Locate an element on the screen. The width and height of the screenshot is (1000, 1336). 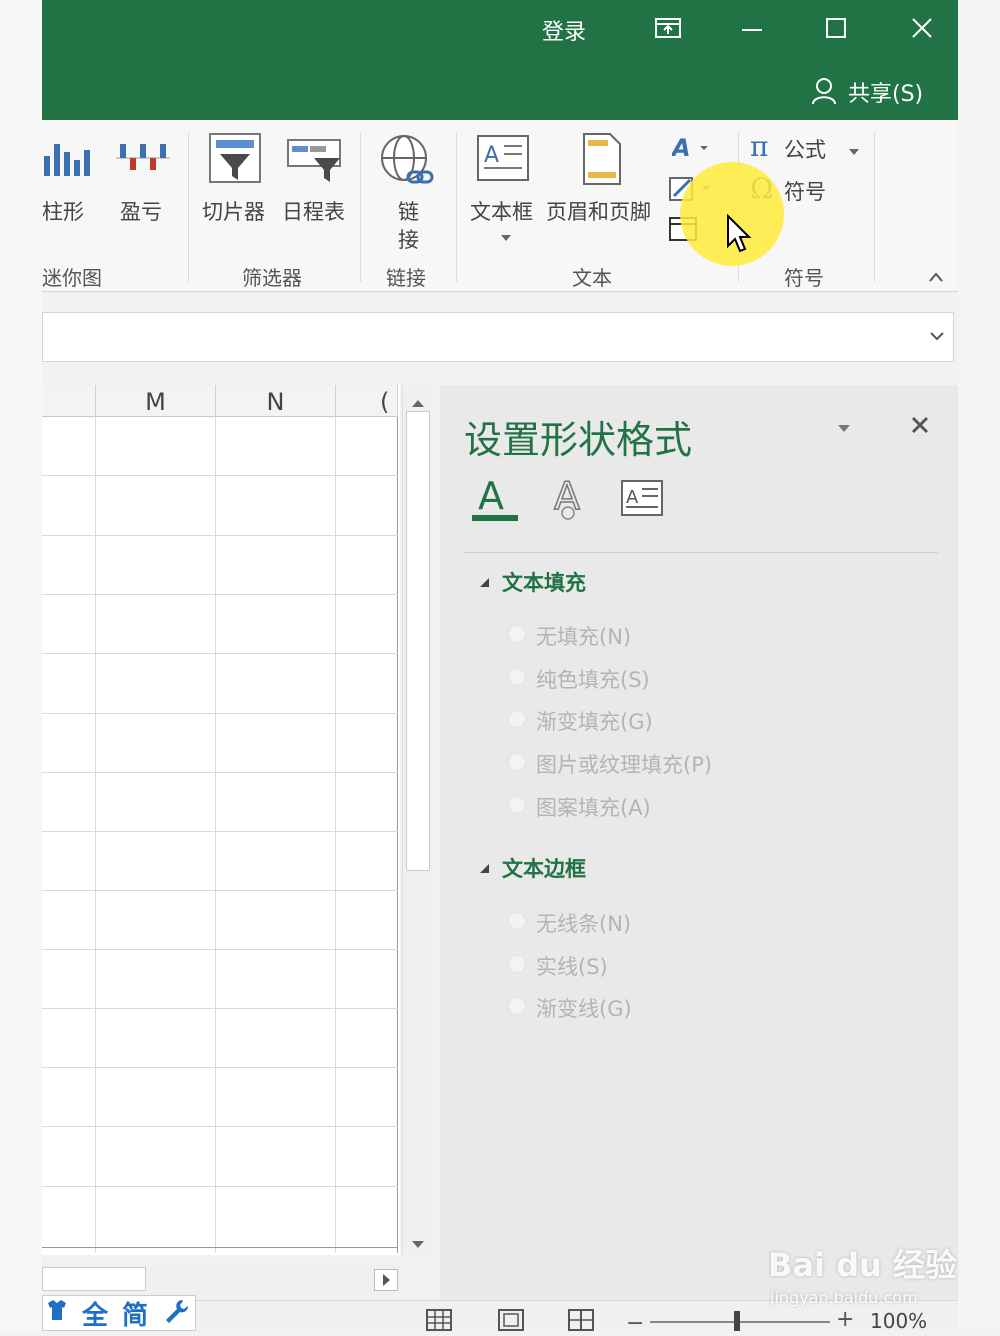
pane-options-icon is located at coordinates (844, 428).